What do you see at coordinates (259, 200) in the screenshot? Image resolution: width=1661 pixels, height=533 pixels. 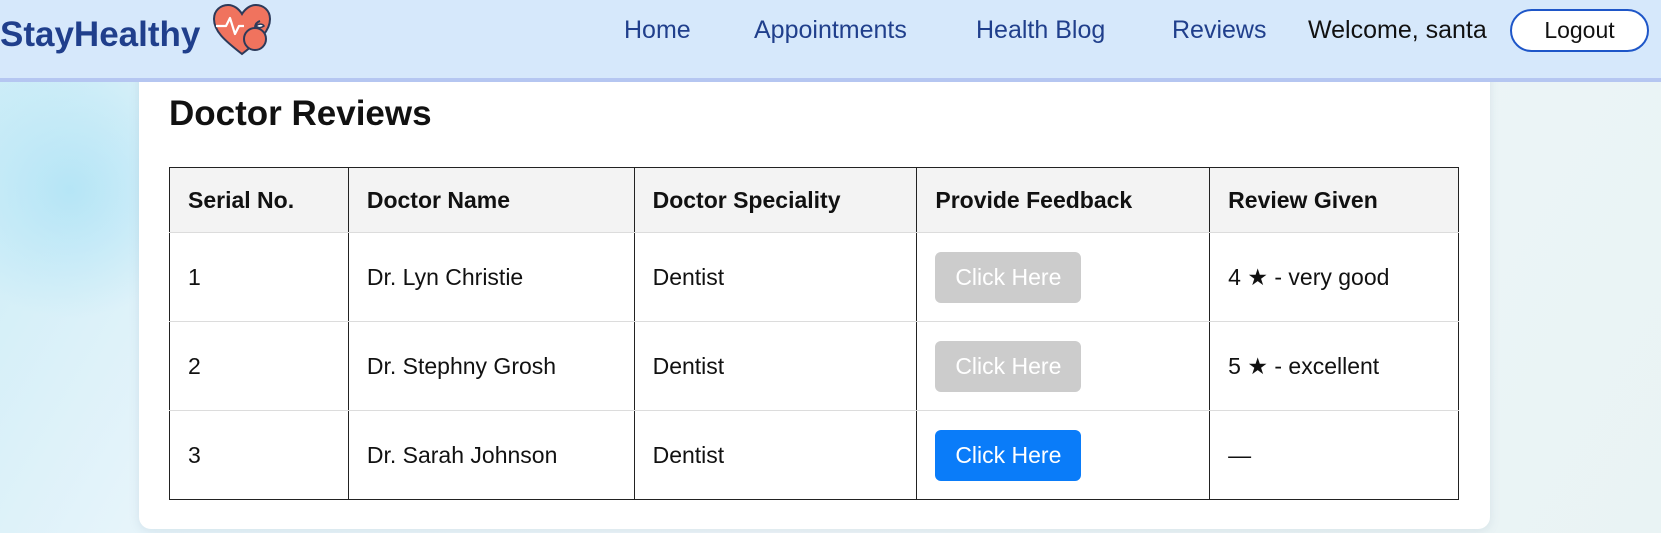 I see `header-serial-no: Serial No.` at bounding box center [259, 200].